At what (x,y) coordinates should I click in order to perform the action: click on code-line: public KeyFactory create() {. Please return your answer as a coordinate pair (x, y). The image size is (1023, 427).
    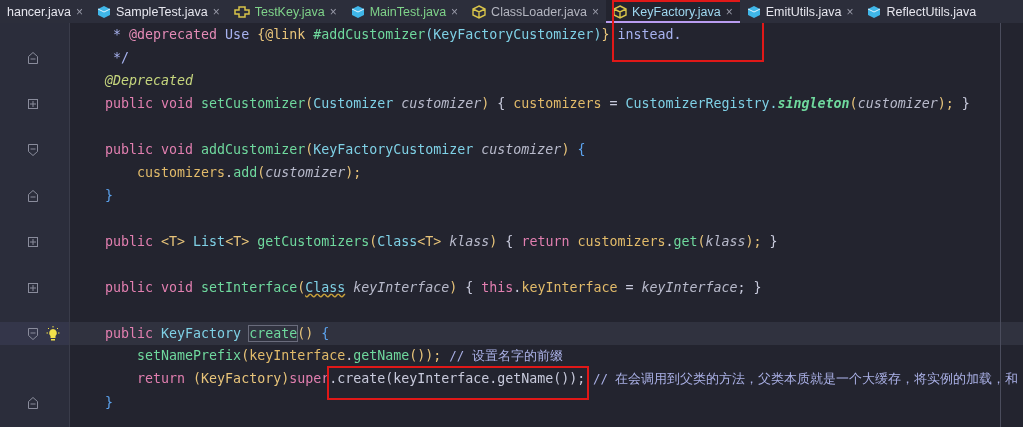
    Looking at the image, I should click on (217, 333).